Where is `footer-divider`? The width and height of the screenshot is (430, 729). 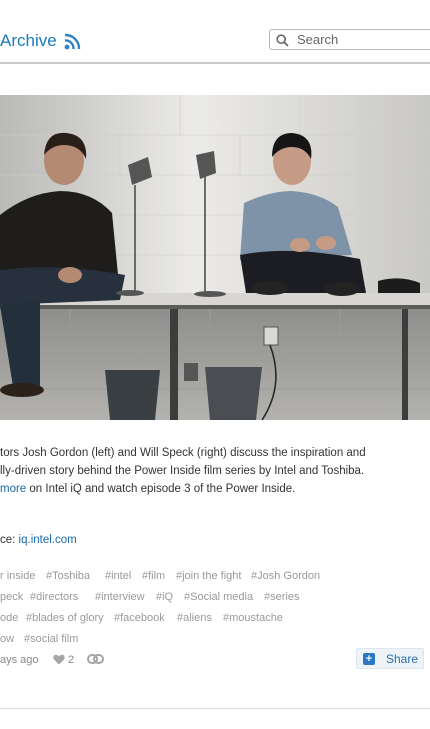 footer-divider is located at coordinates (215, 708).